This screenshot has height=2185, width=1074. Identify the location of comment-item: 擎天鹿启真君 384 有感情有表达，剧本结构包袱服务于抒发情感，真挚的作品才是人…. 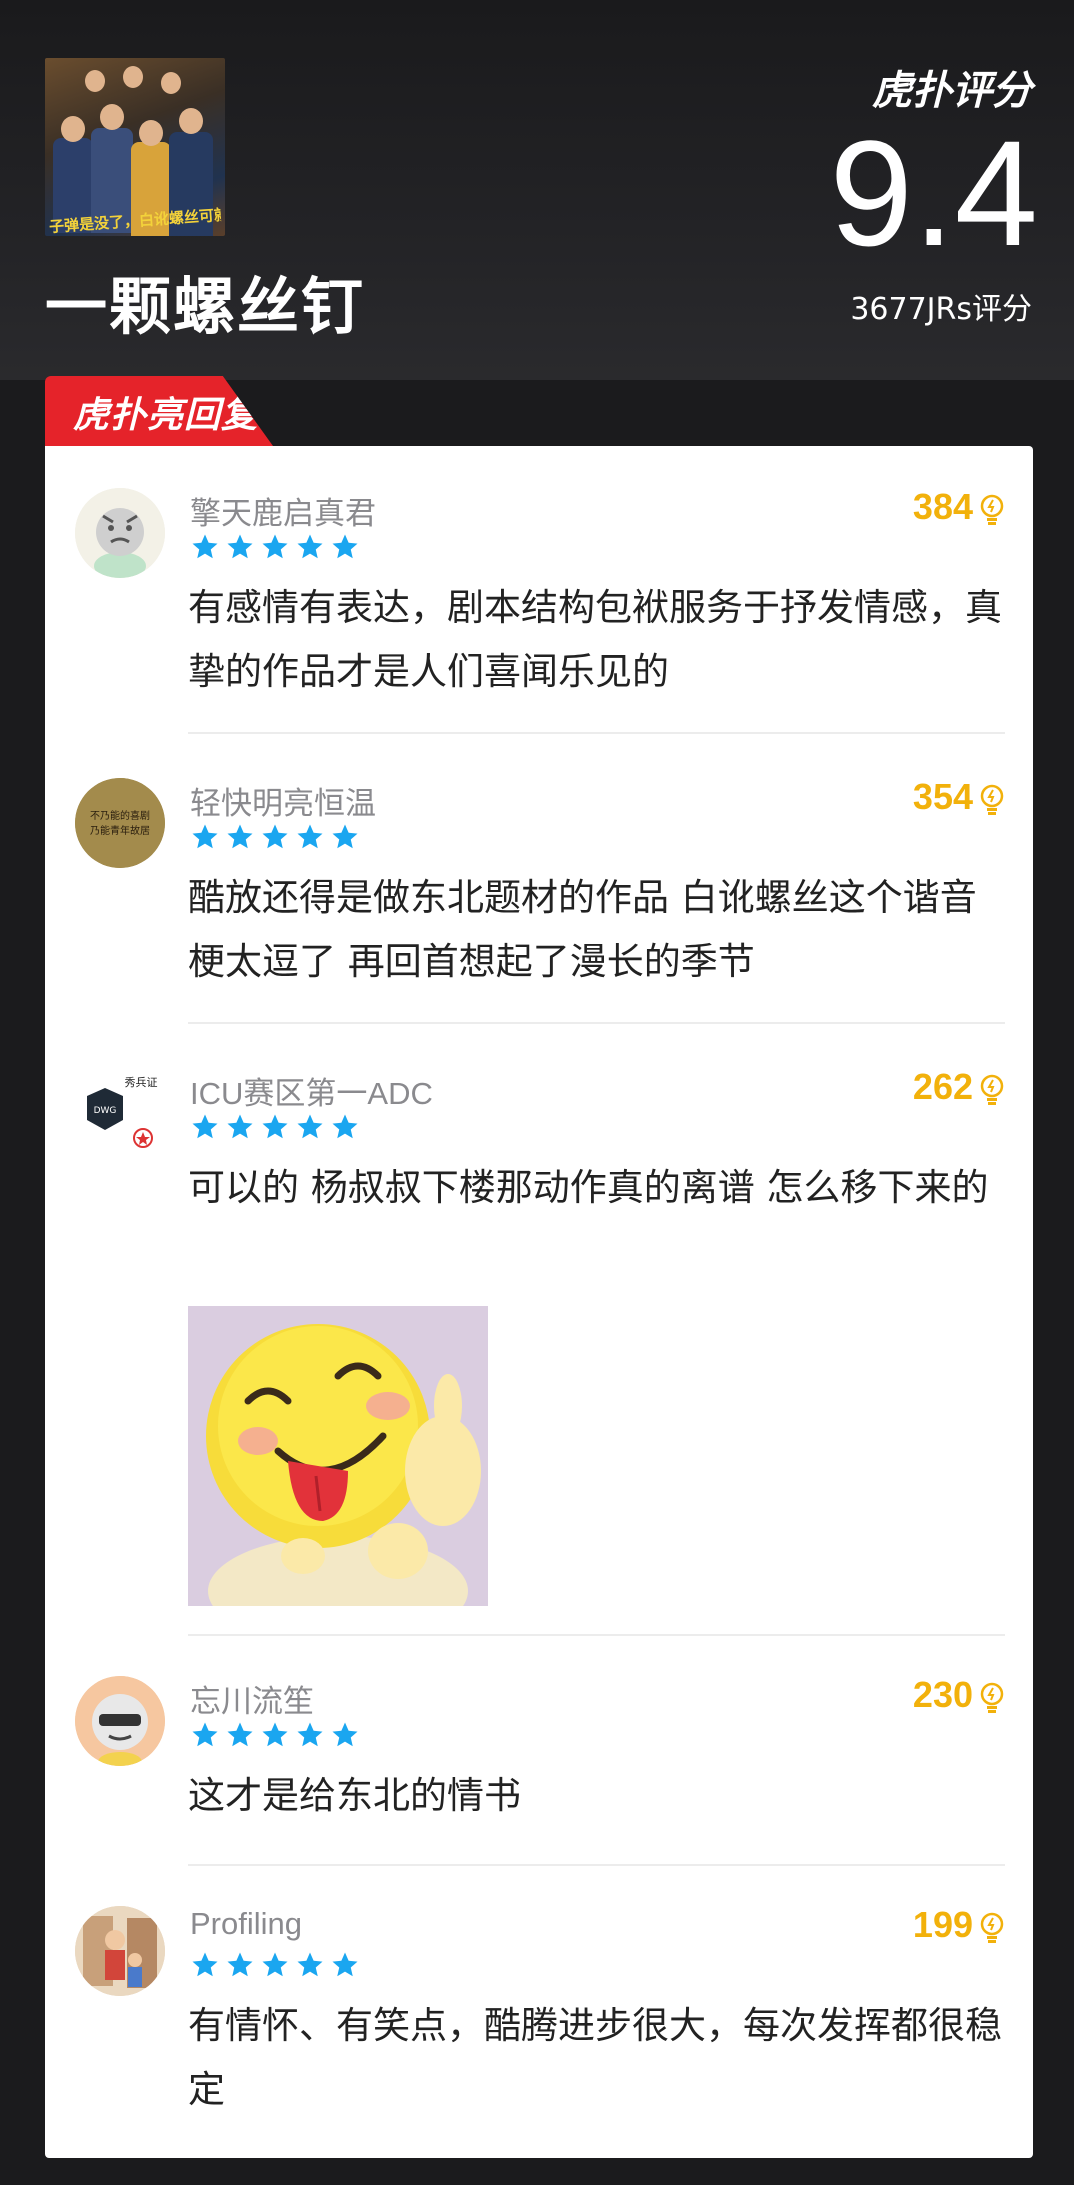
(539, 591).